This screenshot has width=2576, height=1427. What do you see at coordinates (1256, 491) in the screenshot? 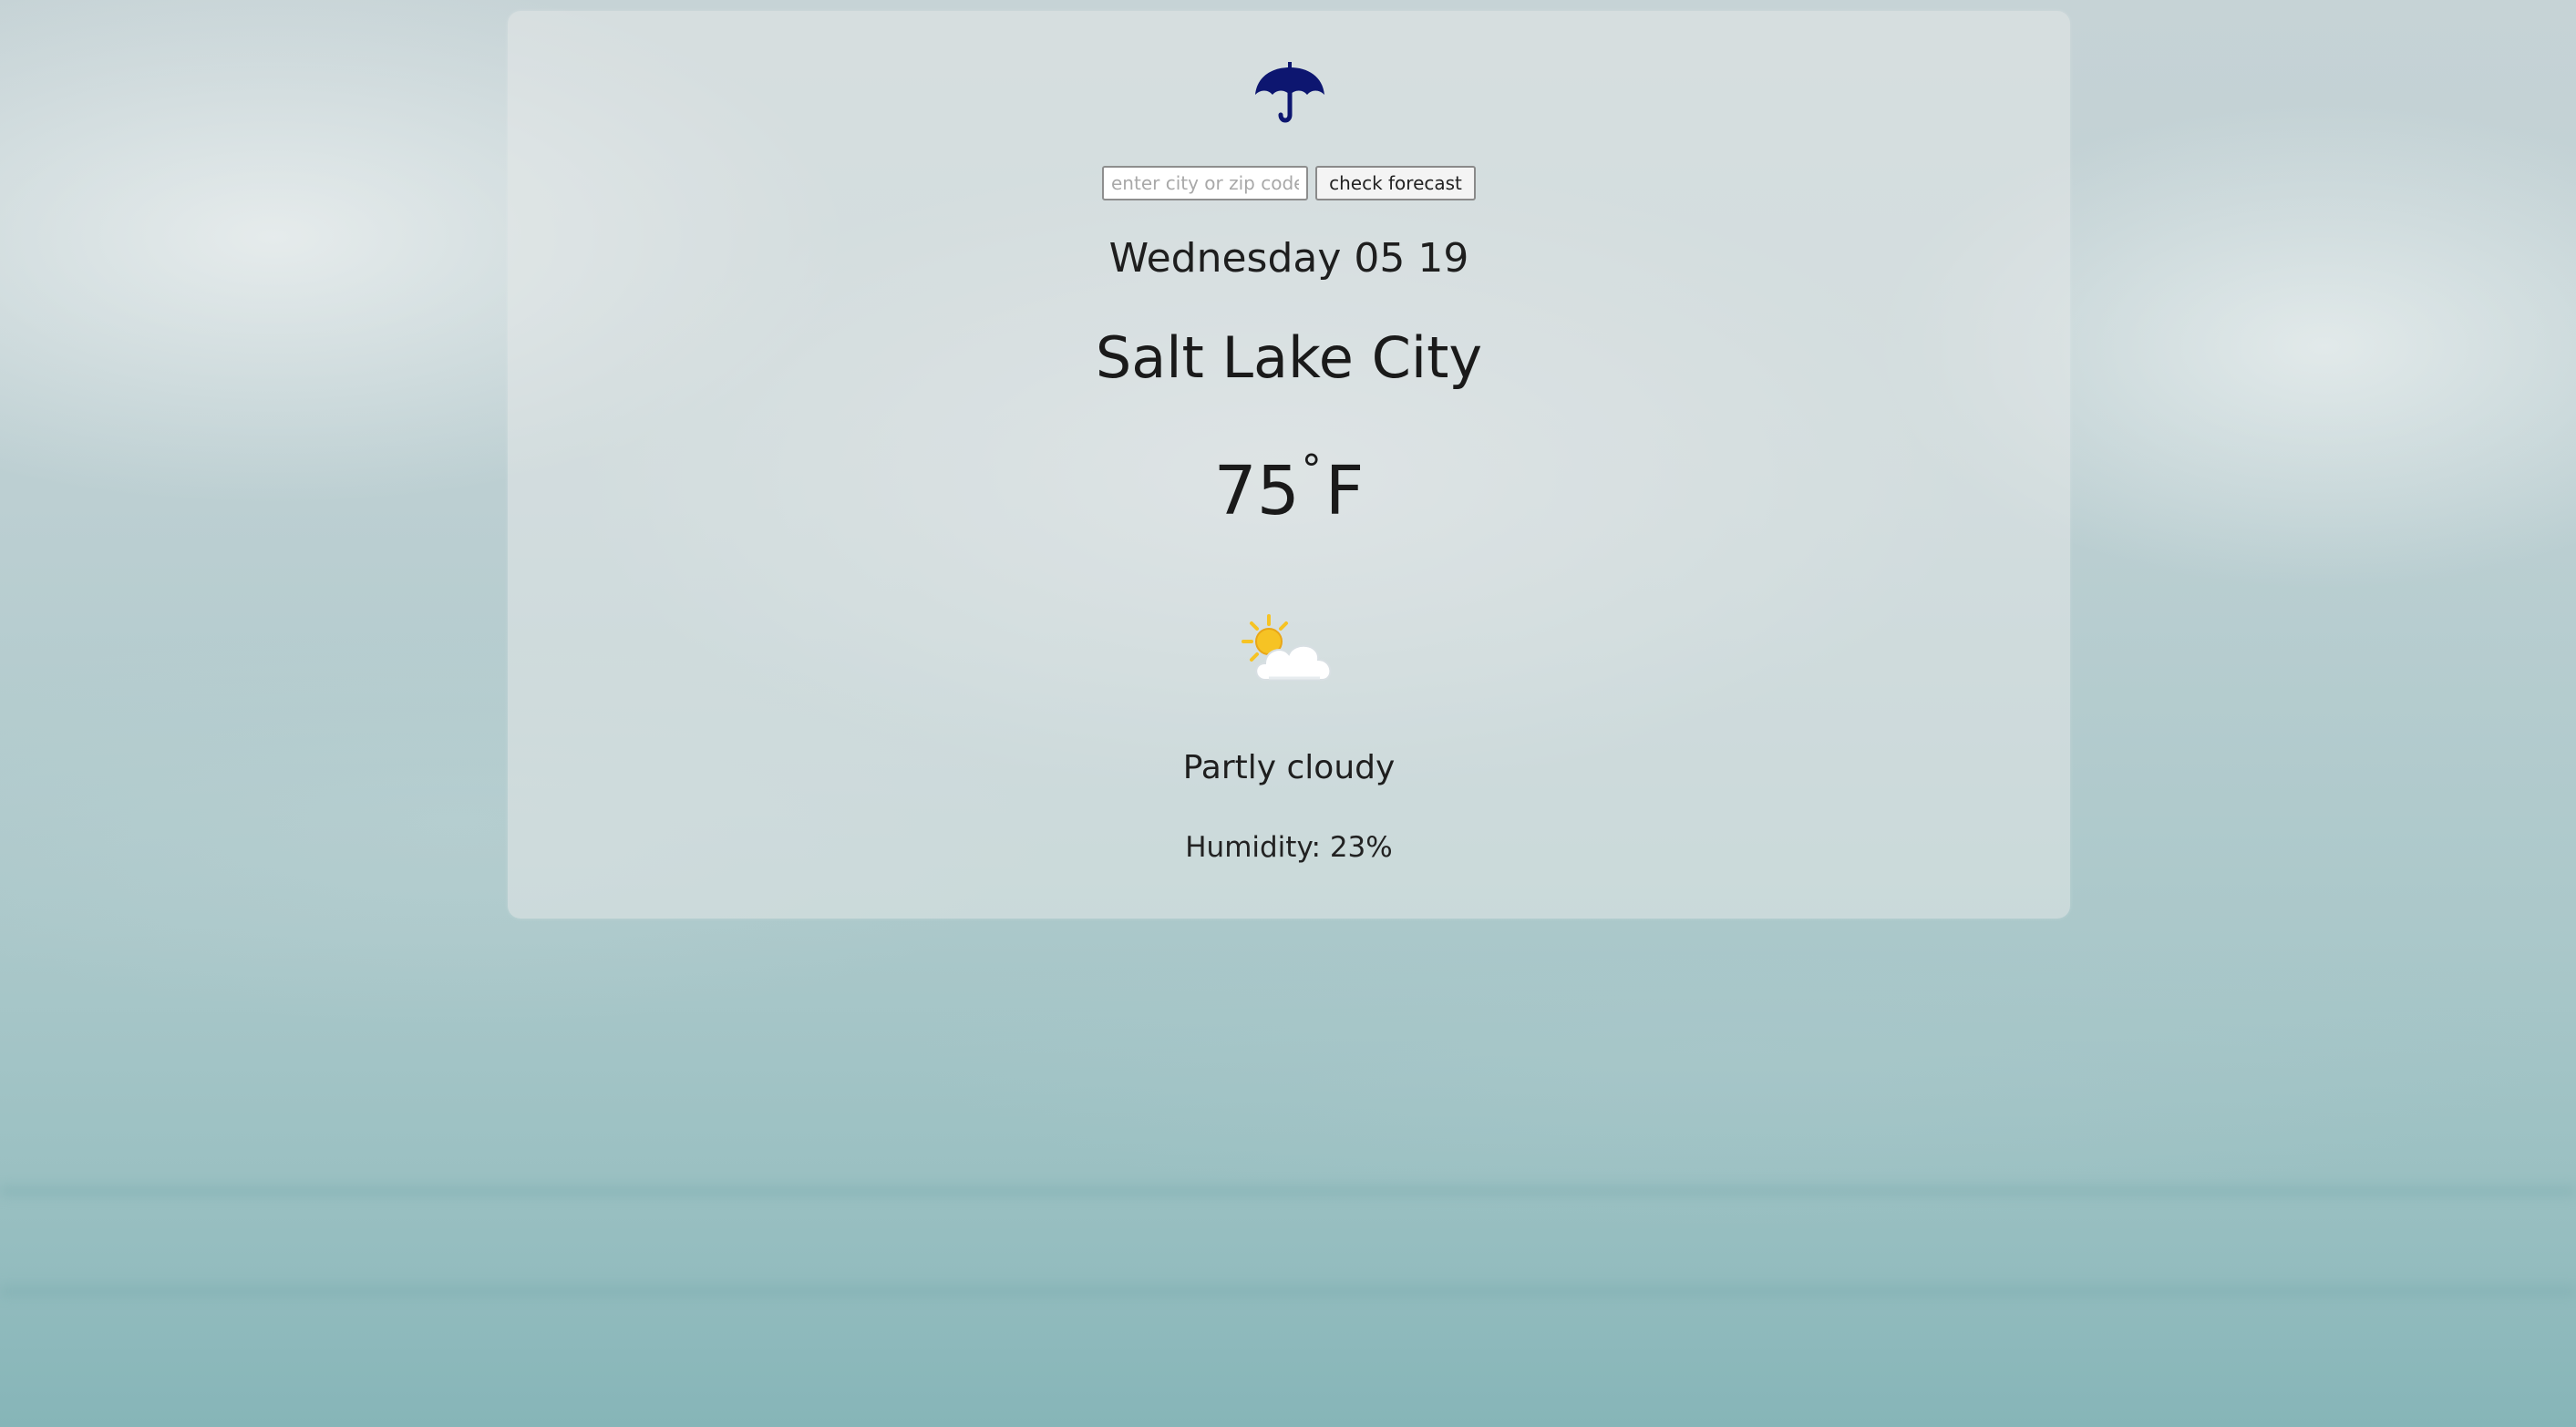
I see `temperature-value: 75` at bounding box center [1256, 491].